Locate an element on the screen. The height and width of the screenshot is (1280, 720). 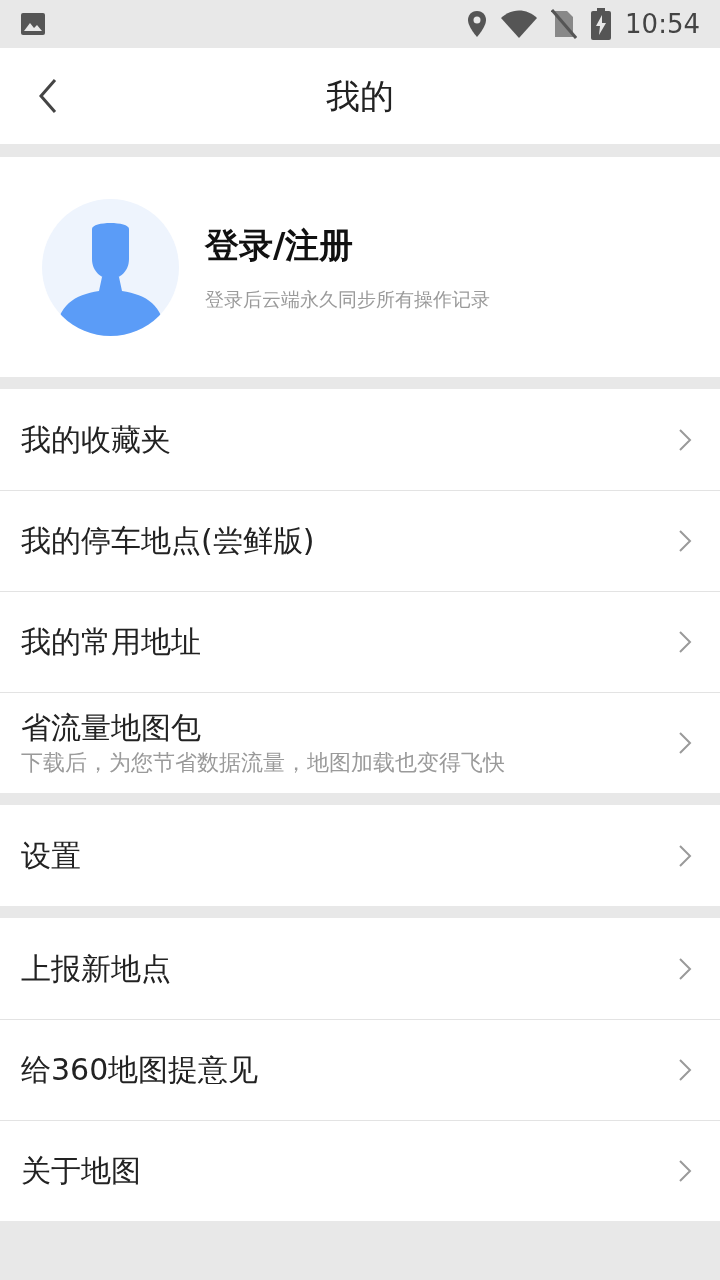
wifi-icon is located at coordinates (519, 24).